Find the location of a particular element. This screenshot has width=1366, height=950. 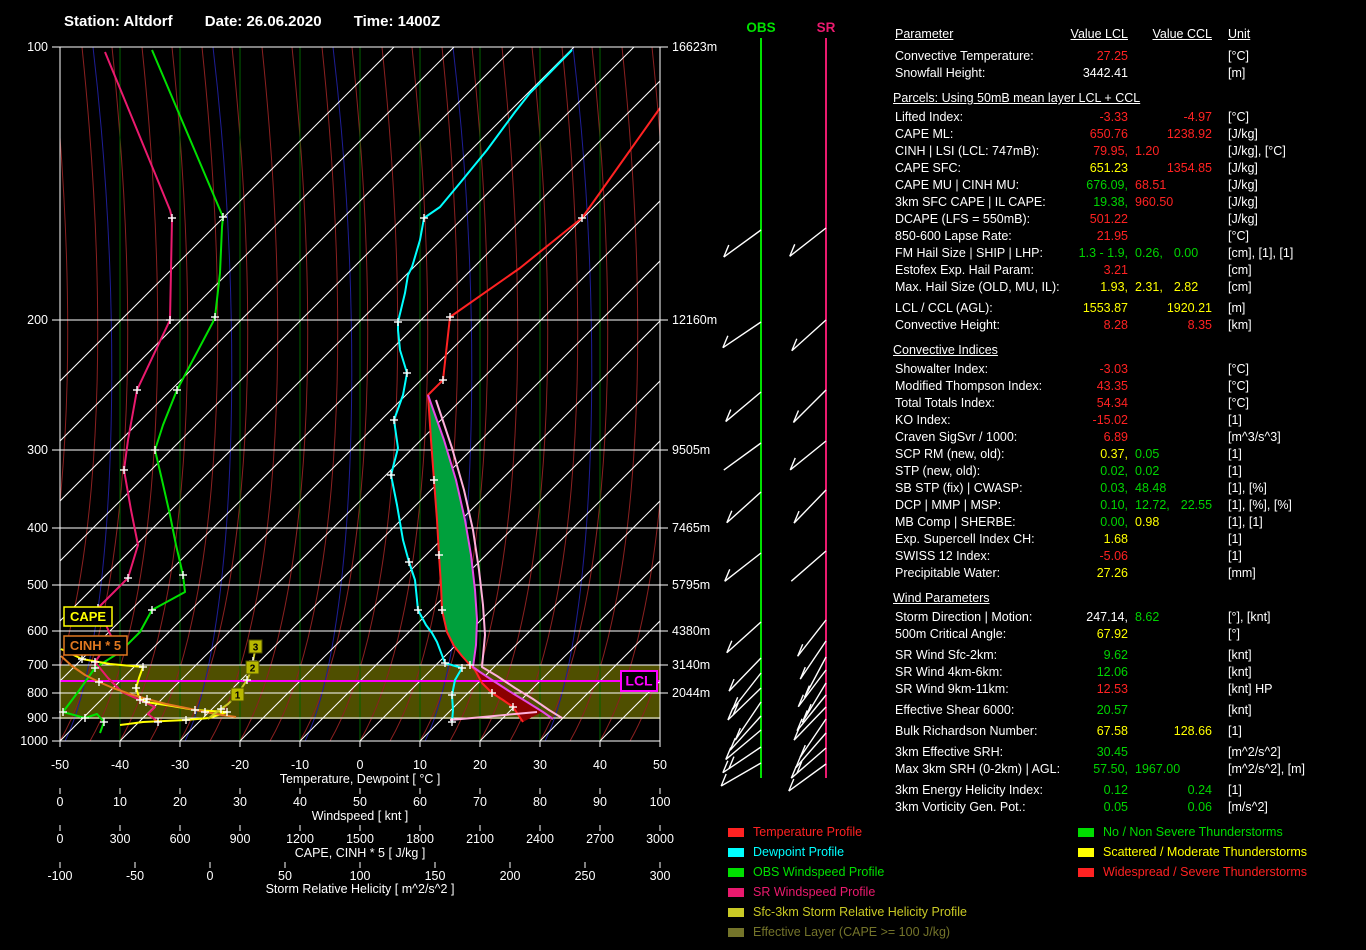

value-extra-item: 12.72, is located at coordinates (1152, 505).